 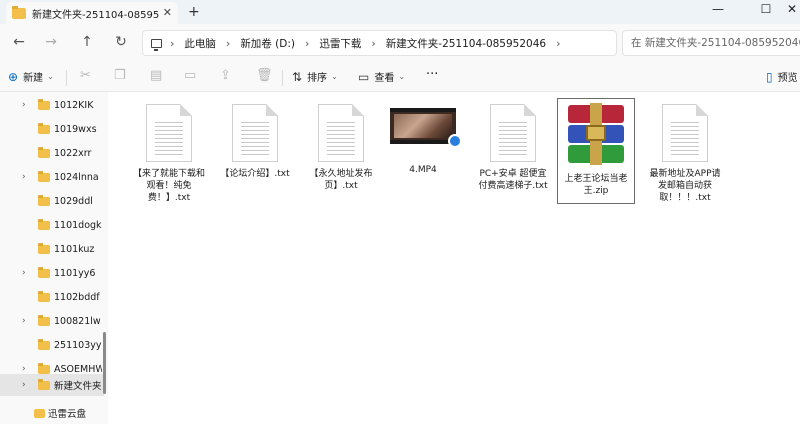 I want to click on cut-icon: ✂, so click(x=85, y=75).